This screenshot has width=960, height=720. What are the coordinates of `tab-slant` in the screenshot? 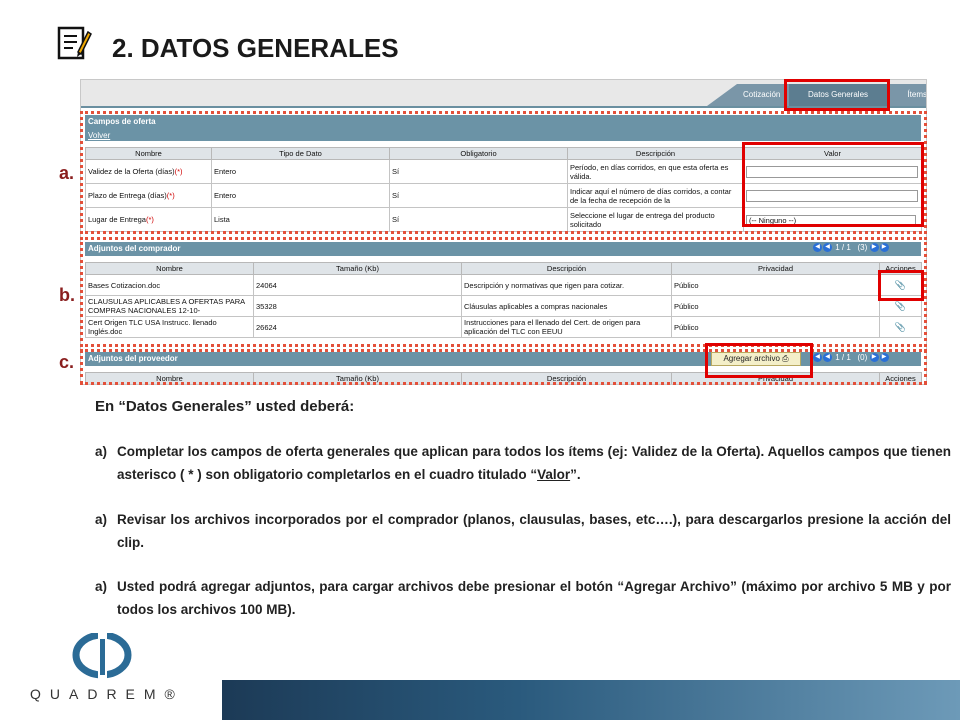 It's located at (722, 95).